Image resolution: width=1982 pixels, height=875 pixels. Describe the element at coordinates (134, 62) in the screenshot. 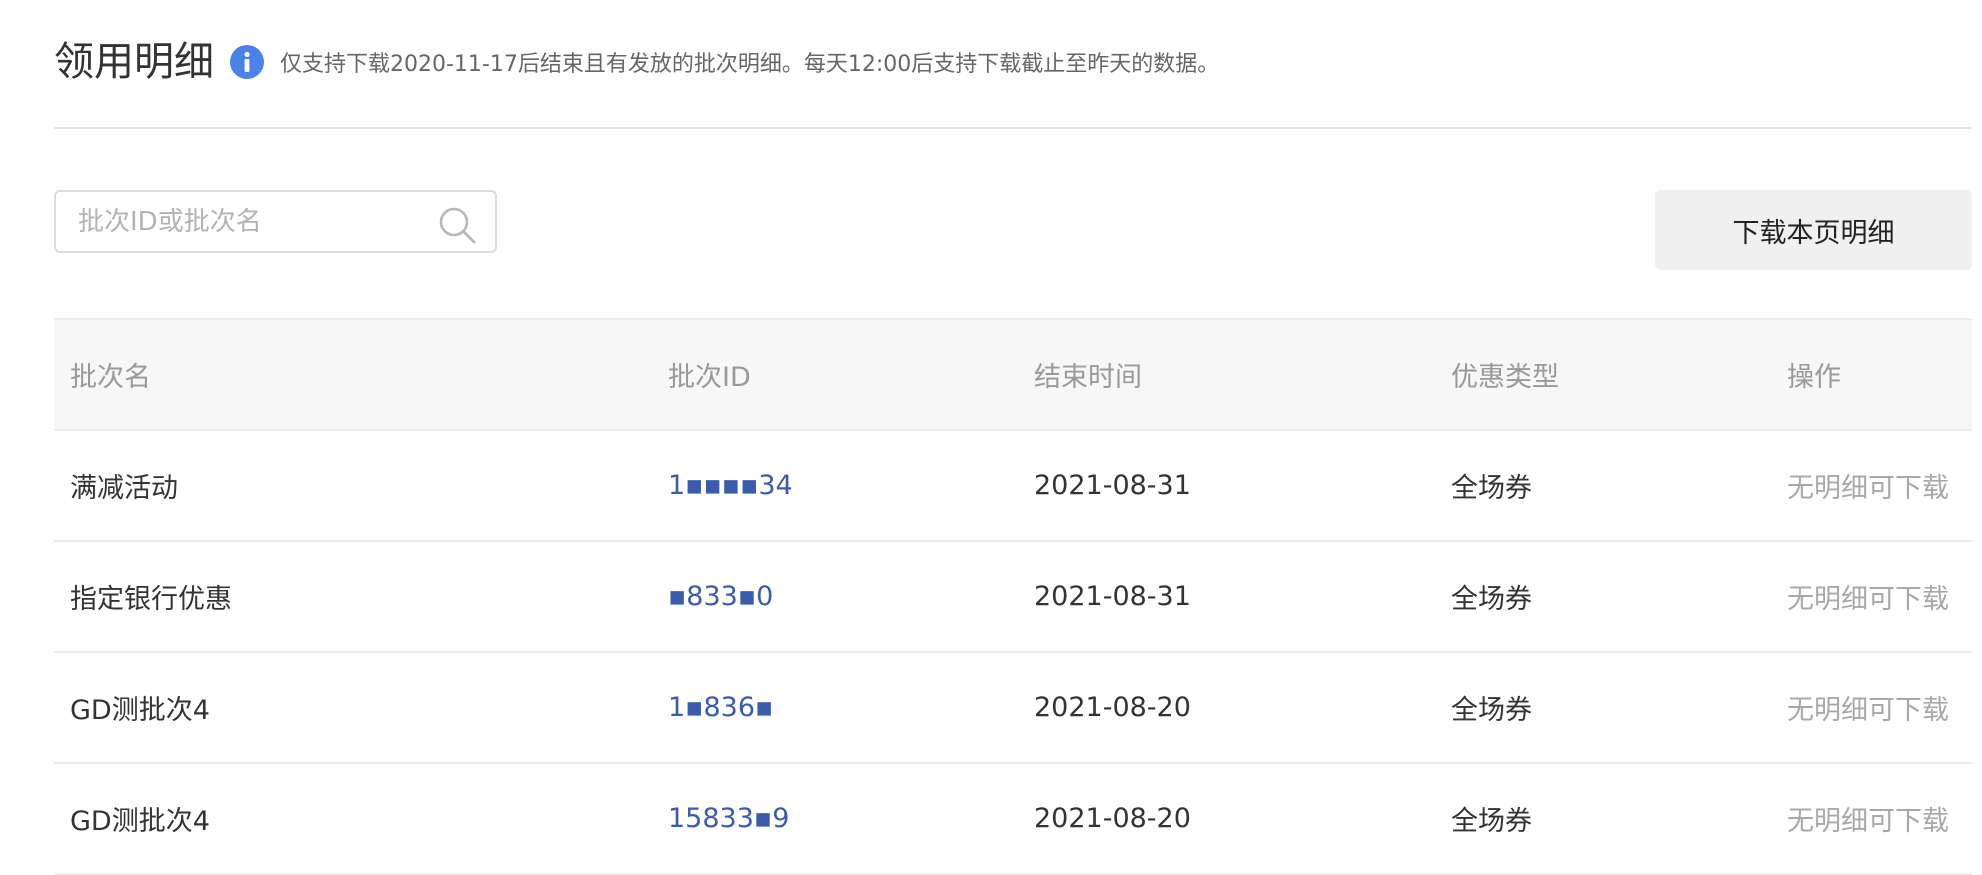

I see `page-title: 领用明细` at that location.